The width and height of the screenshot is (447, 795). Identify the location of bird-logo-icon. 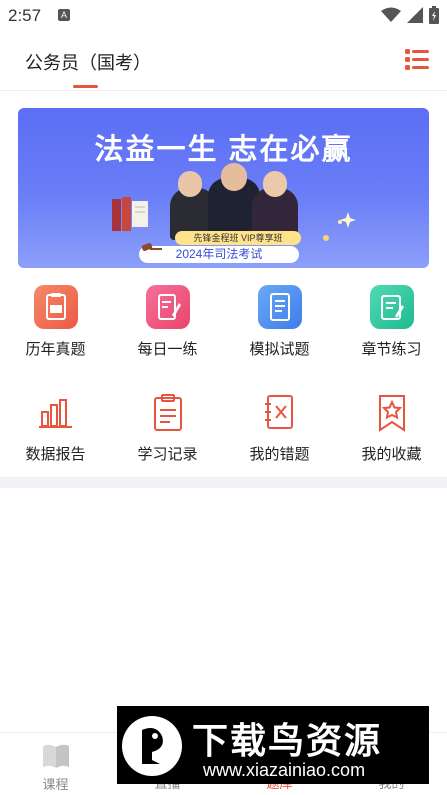
(152, 746).